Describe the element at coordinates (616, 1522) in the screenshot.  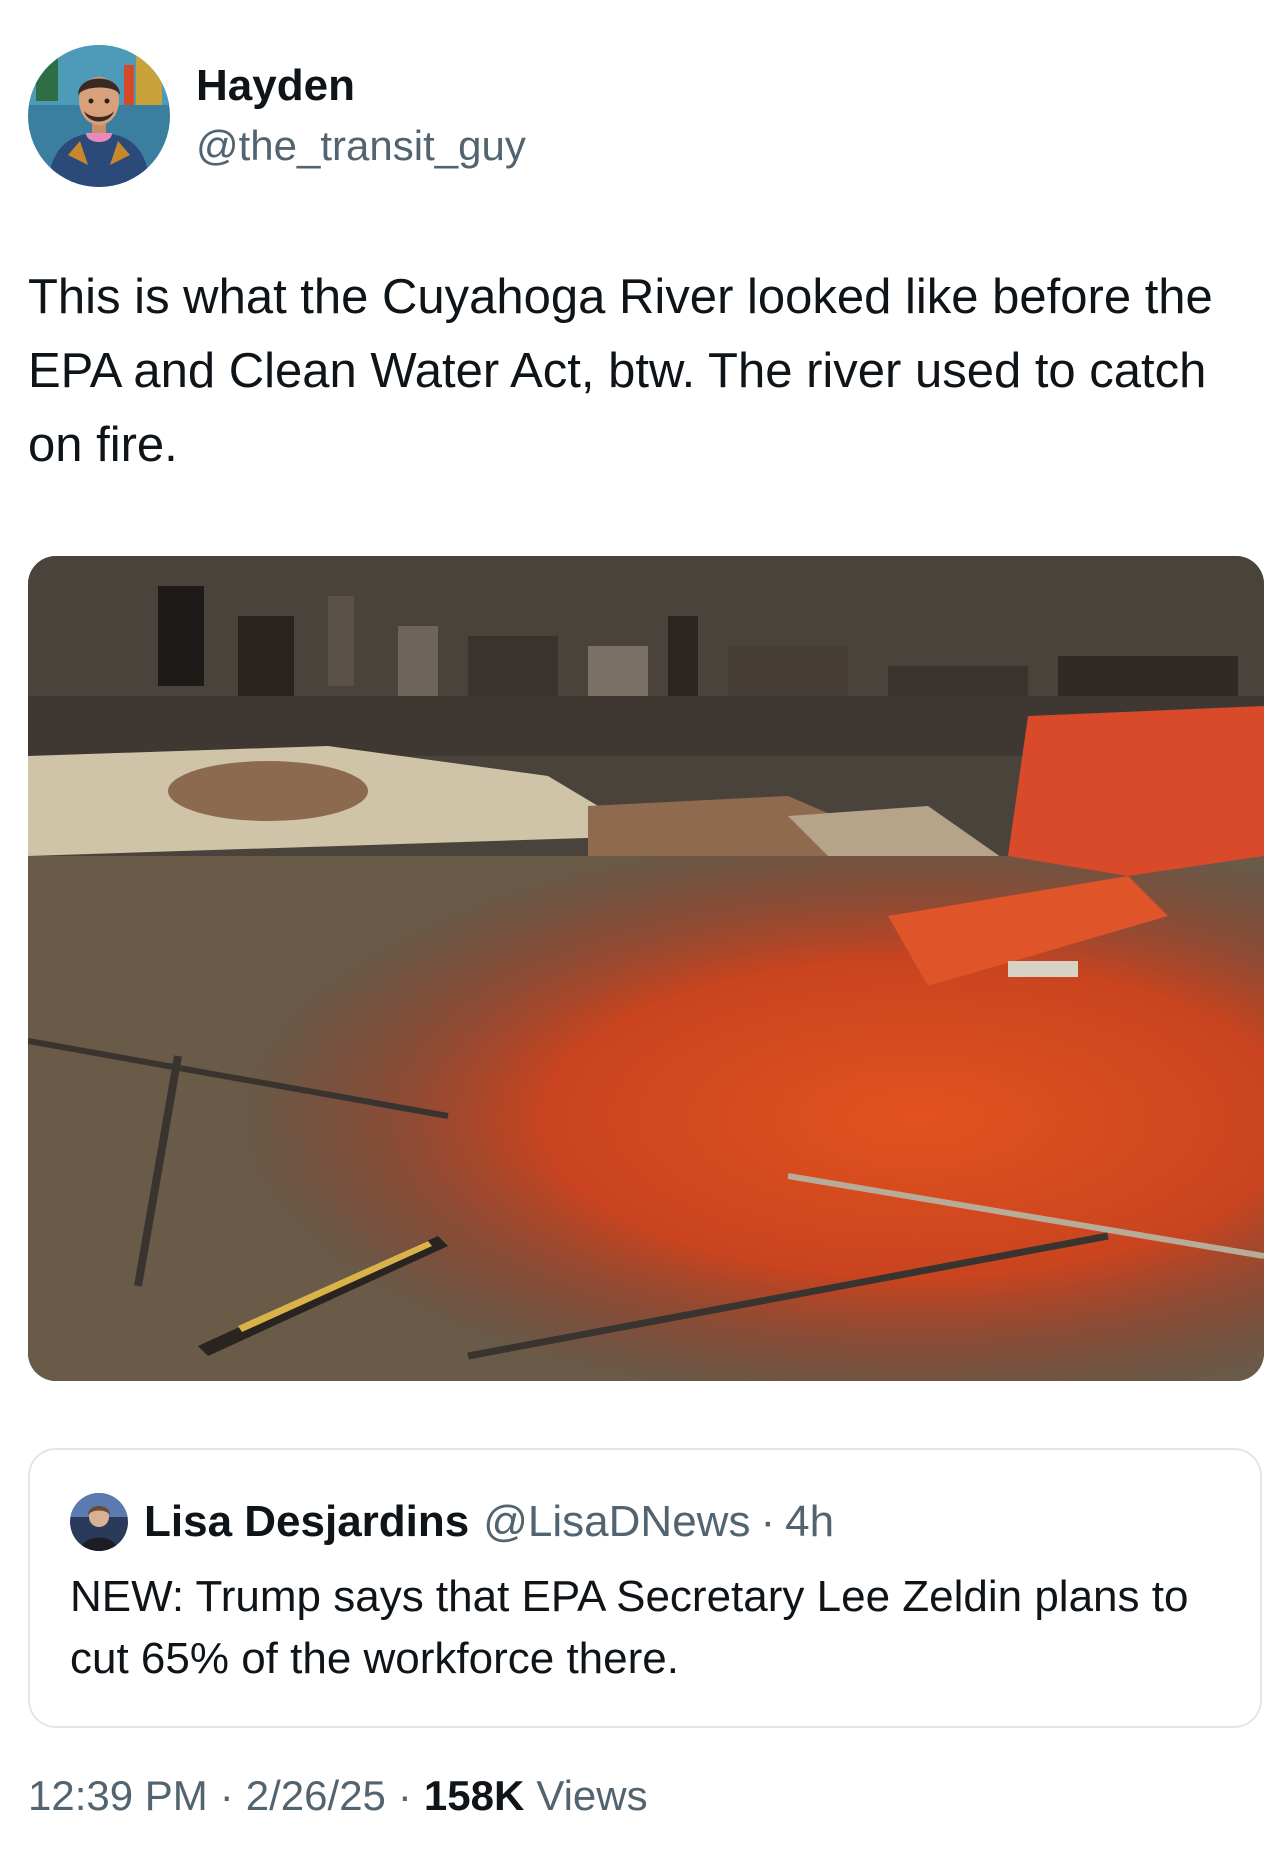
I see `quoted-author-handle: @LisaDNews` at that location.